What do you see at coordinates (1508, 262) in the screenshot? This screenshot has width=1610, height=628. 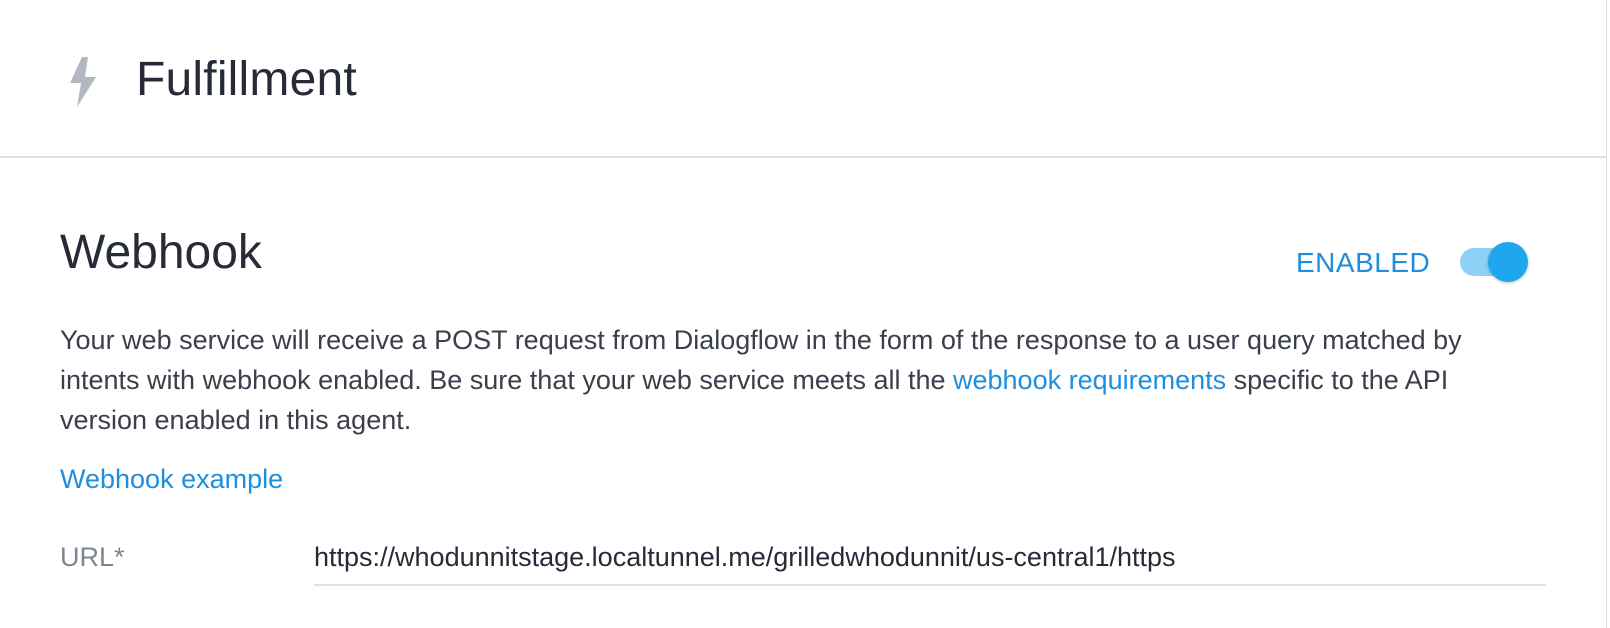 I see `toggle-thumb` at bounding box center [1508, 262].